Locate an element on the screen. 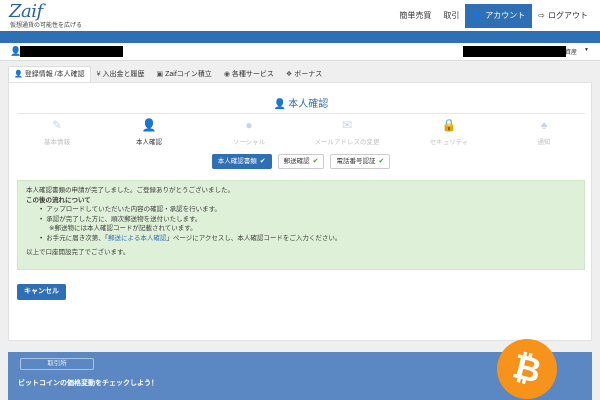  envelope-icon: ✉ is located at coordinates (347, 125).